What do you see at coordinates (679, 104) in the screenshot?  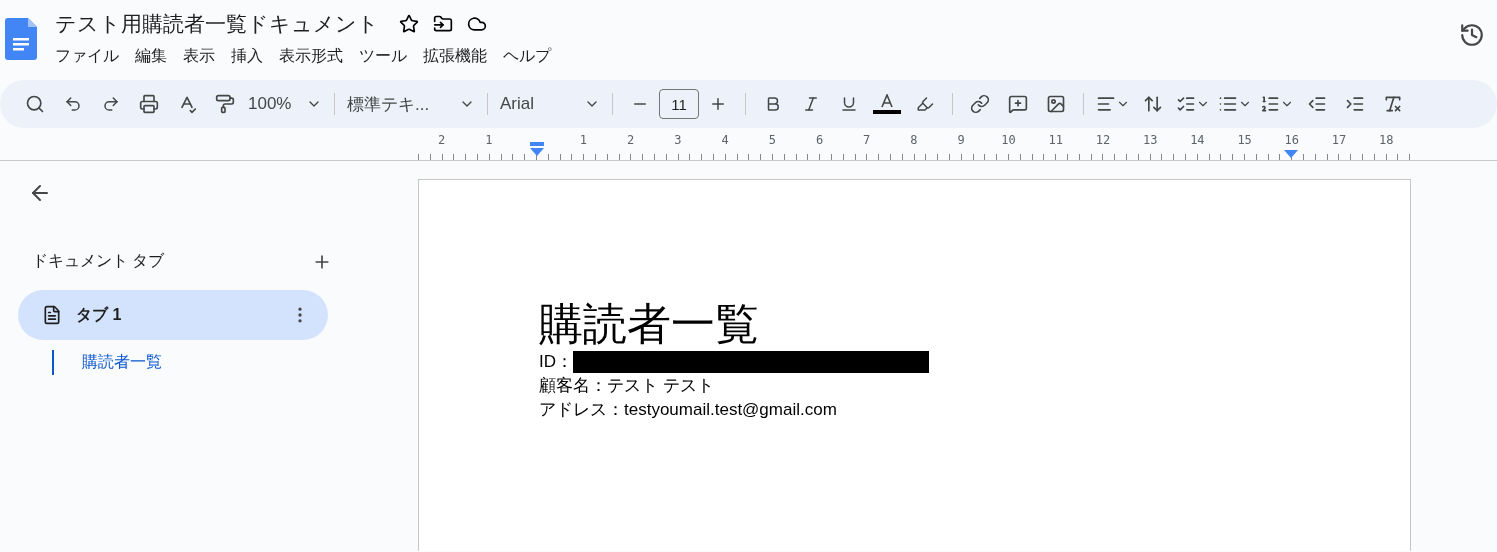 I see `font-size-field: 11` at bounding box center [679, 104].